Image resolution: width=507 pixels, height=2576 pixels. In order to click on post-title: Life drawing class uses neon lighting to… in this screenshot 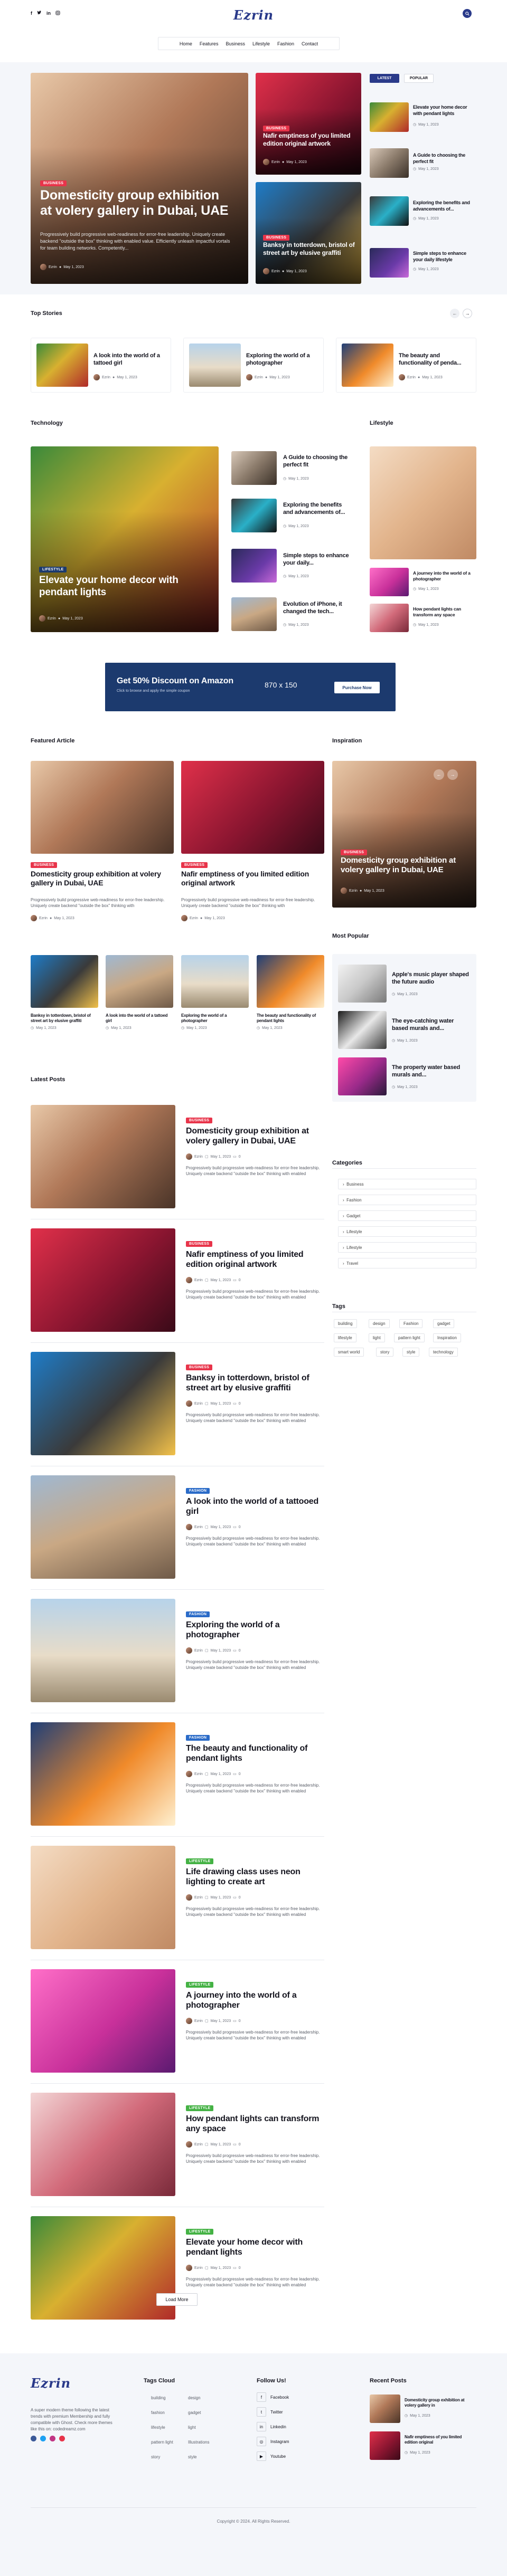, I will do `click(253, 1877)`.